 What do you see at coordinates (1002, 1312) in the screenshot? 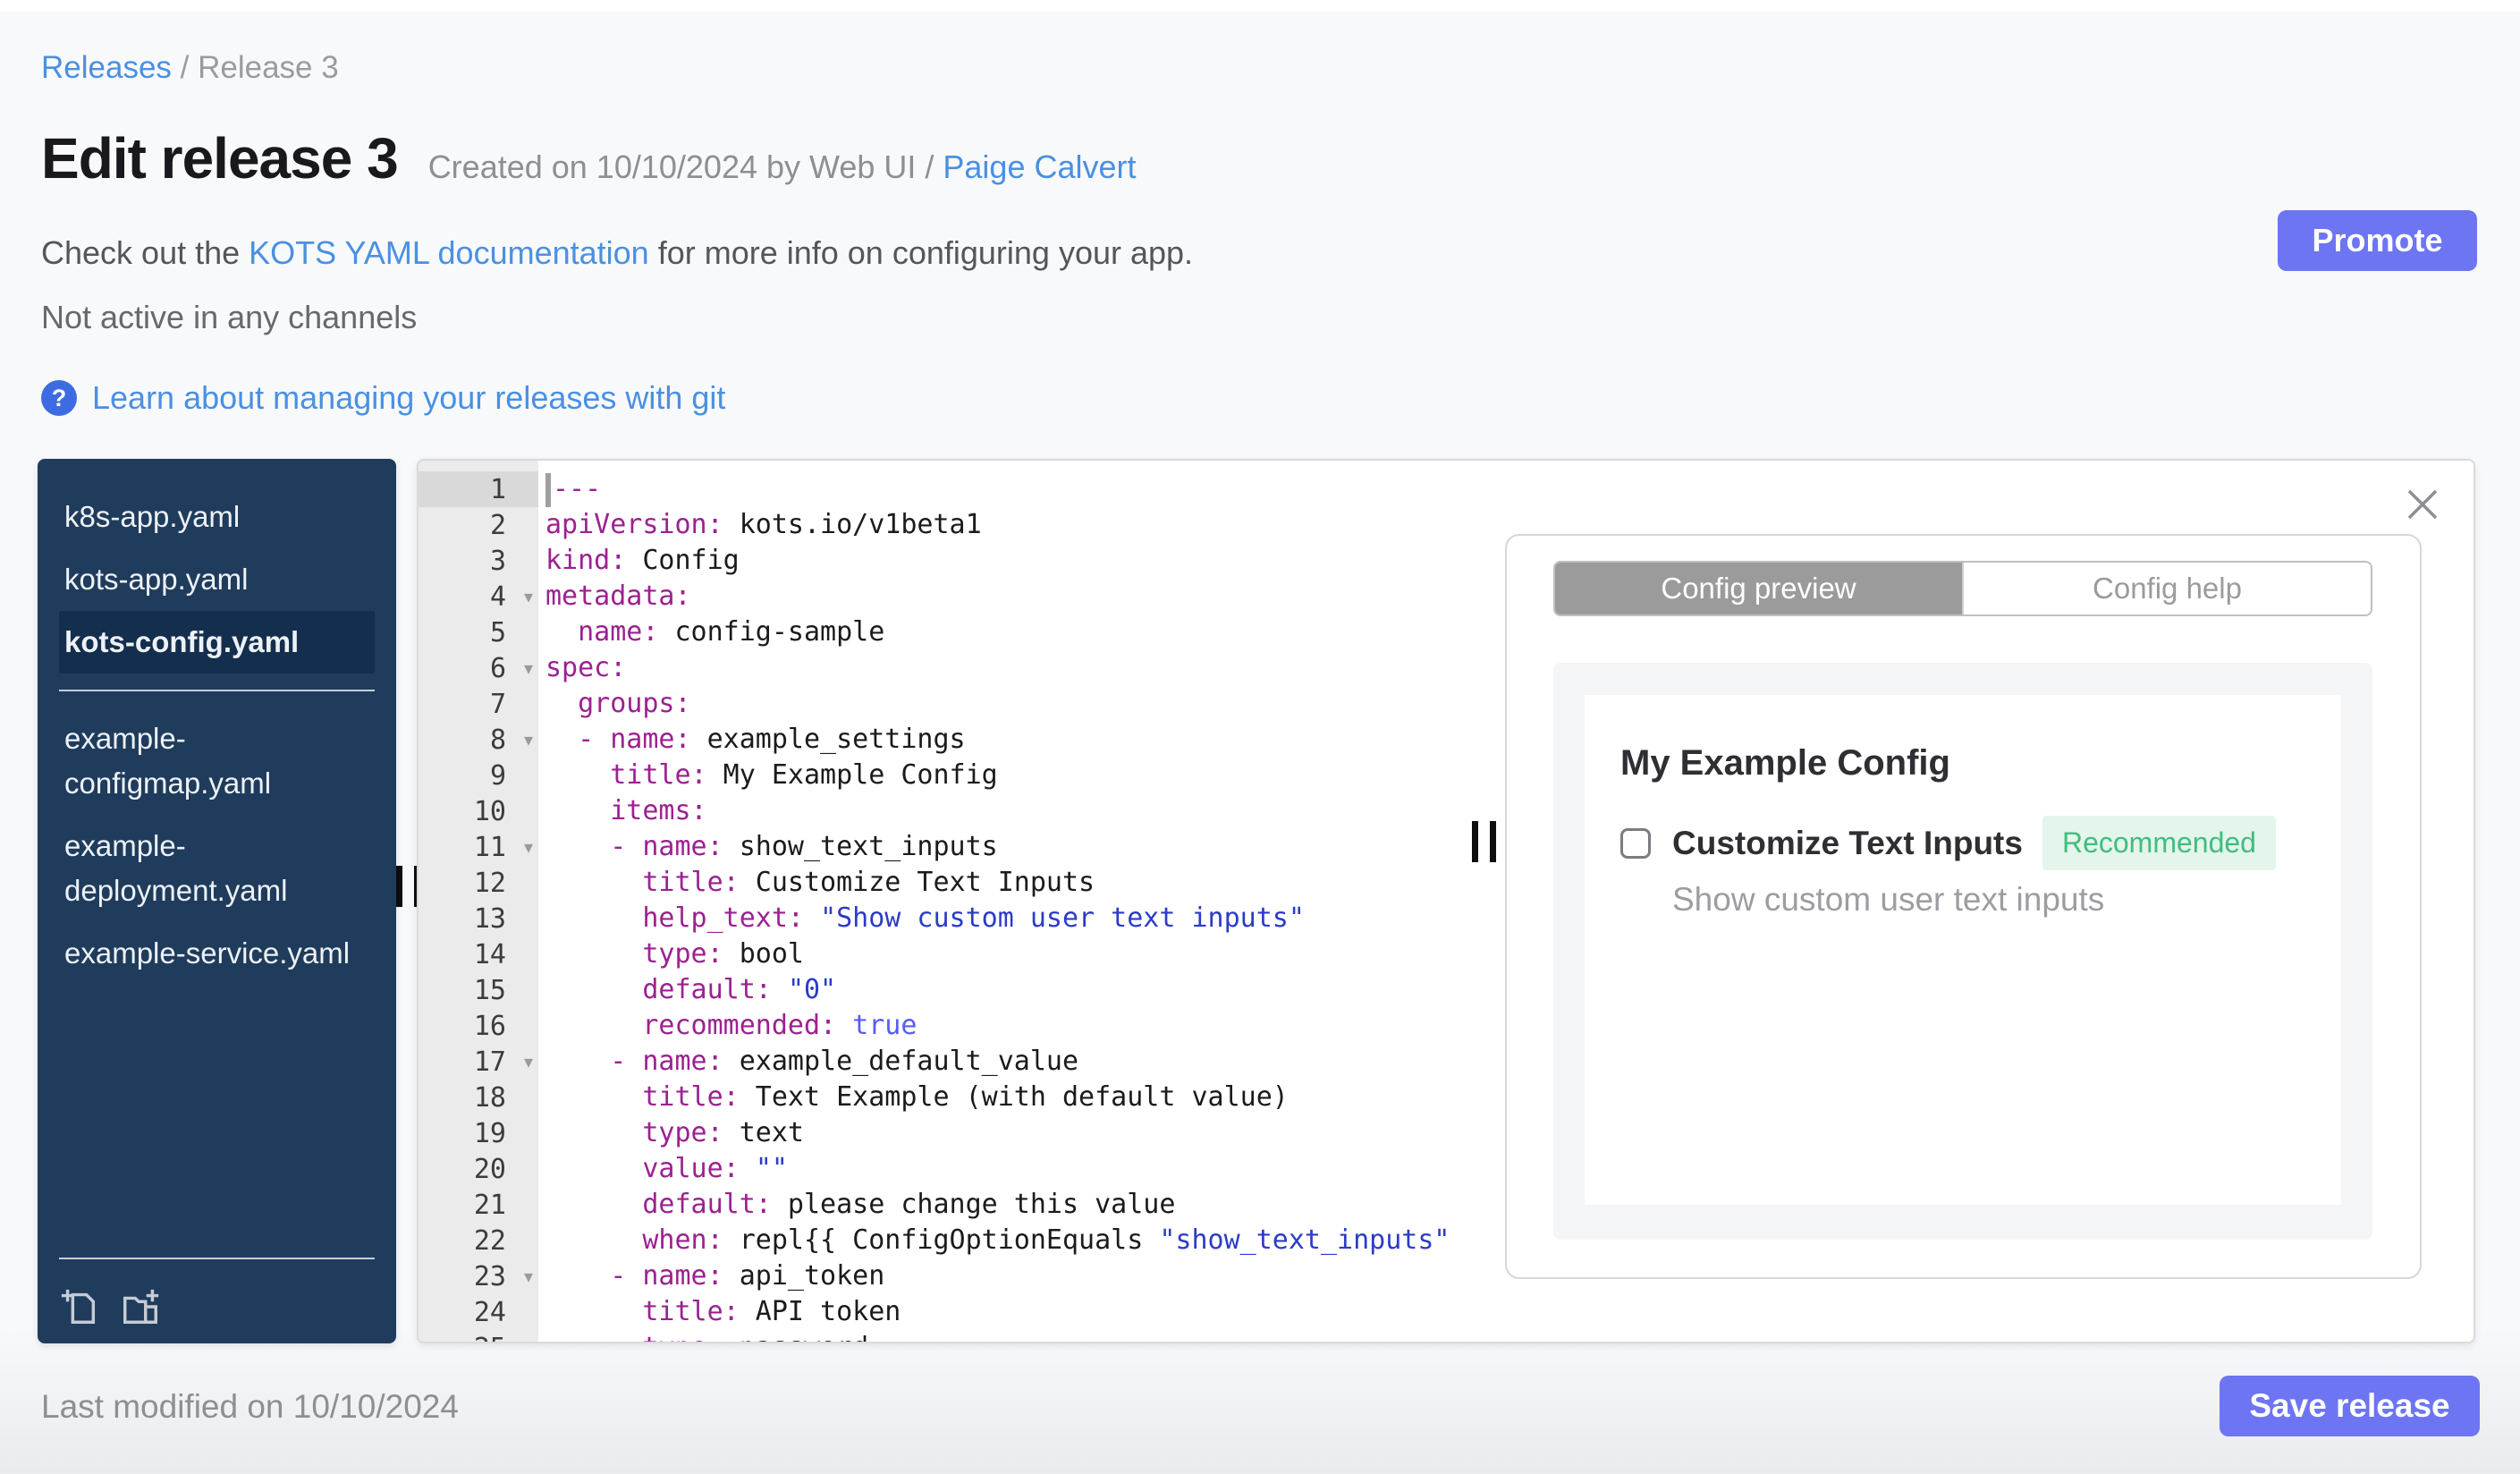
I see `code-line-24: title: API token` at bounding box center [1002, 1312].